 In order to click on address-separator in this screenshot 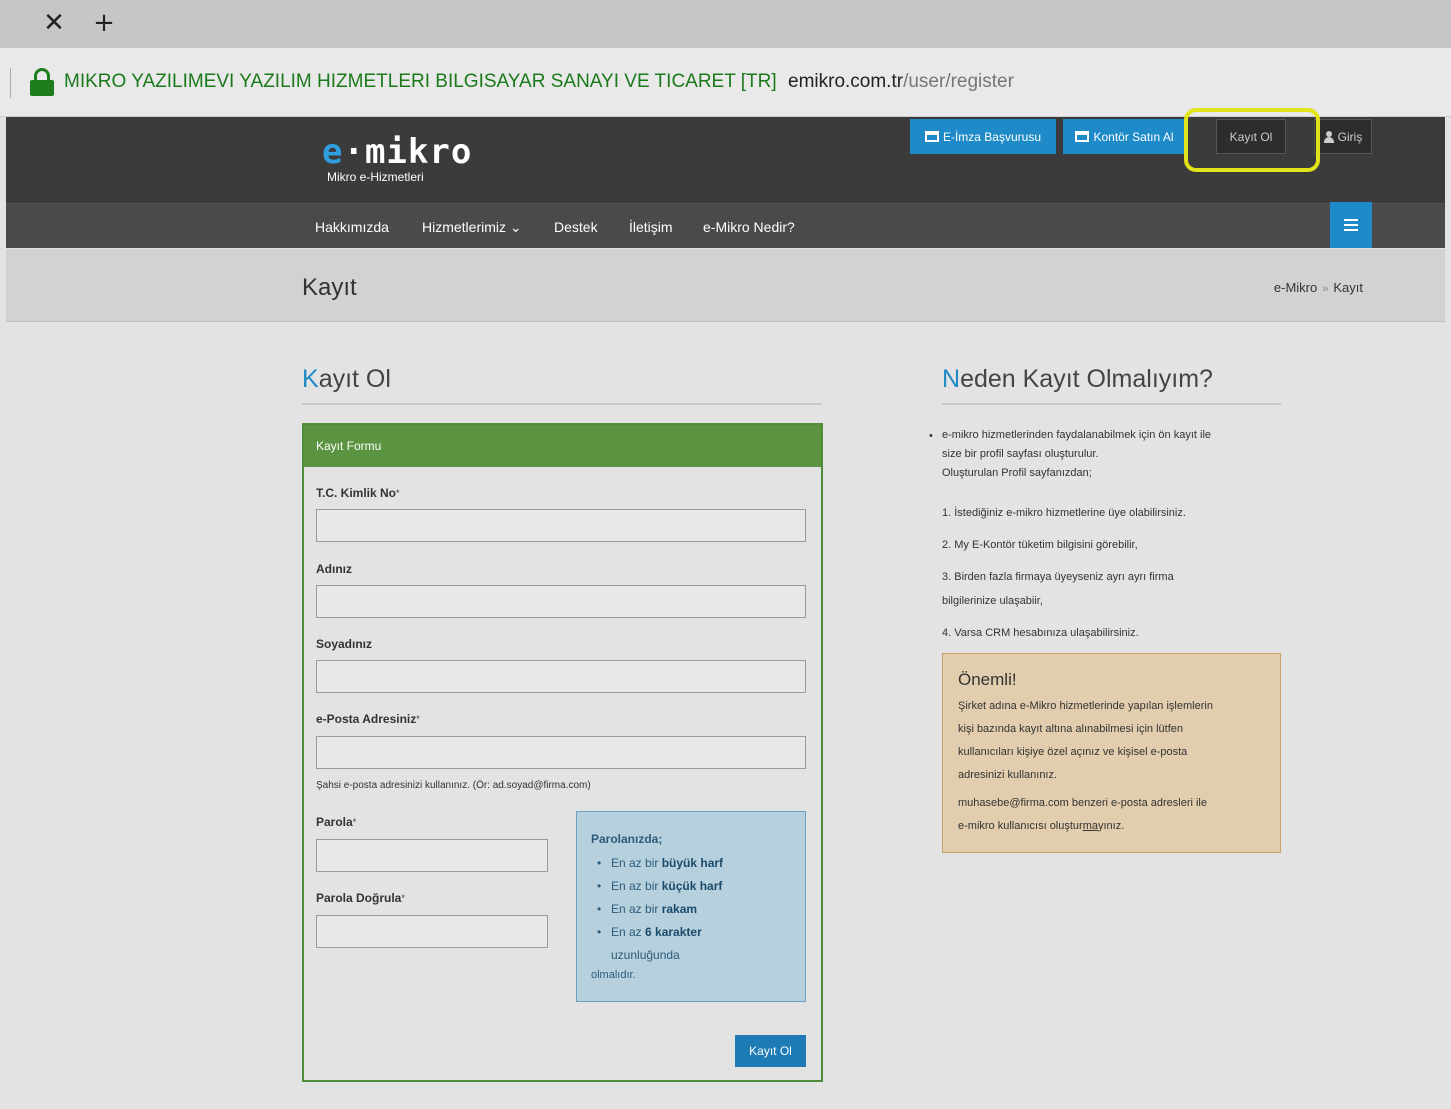, I will do `click(10, 83)`.